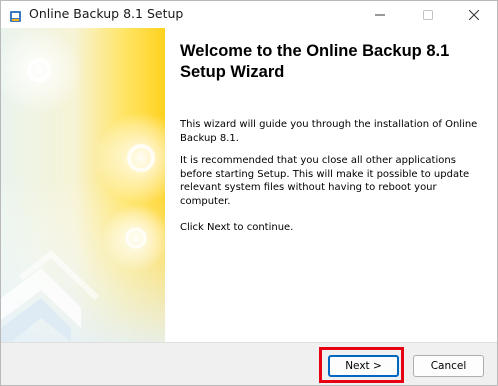  Describe the element at coordinates (363, 366) in the screenshot. I see `next-button: Next >` at that location.